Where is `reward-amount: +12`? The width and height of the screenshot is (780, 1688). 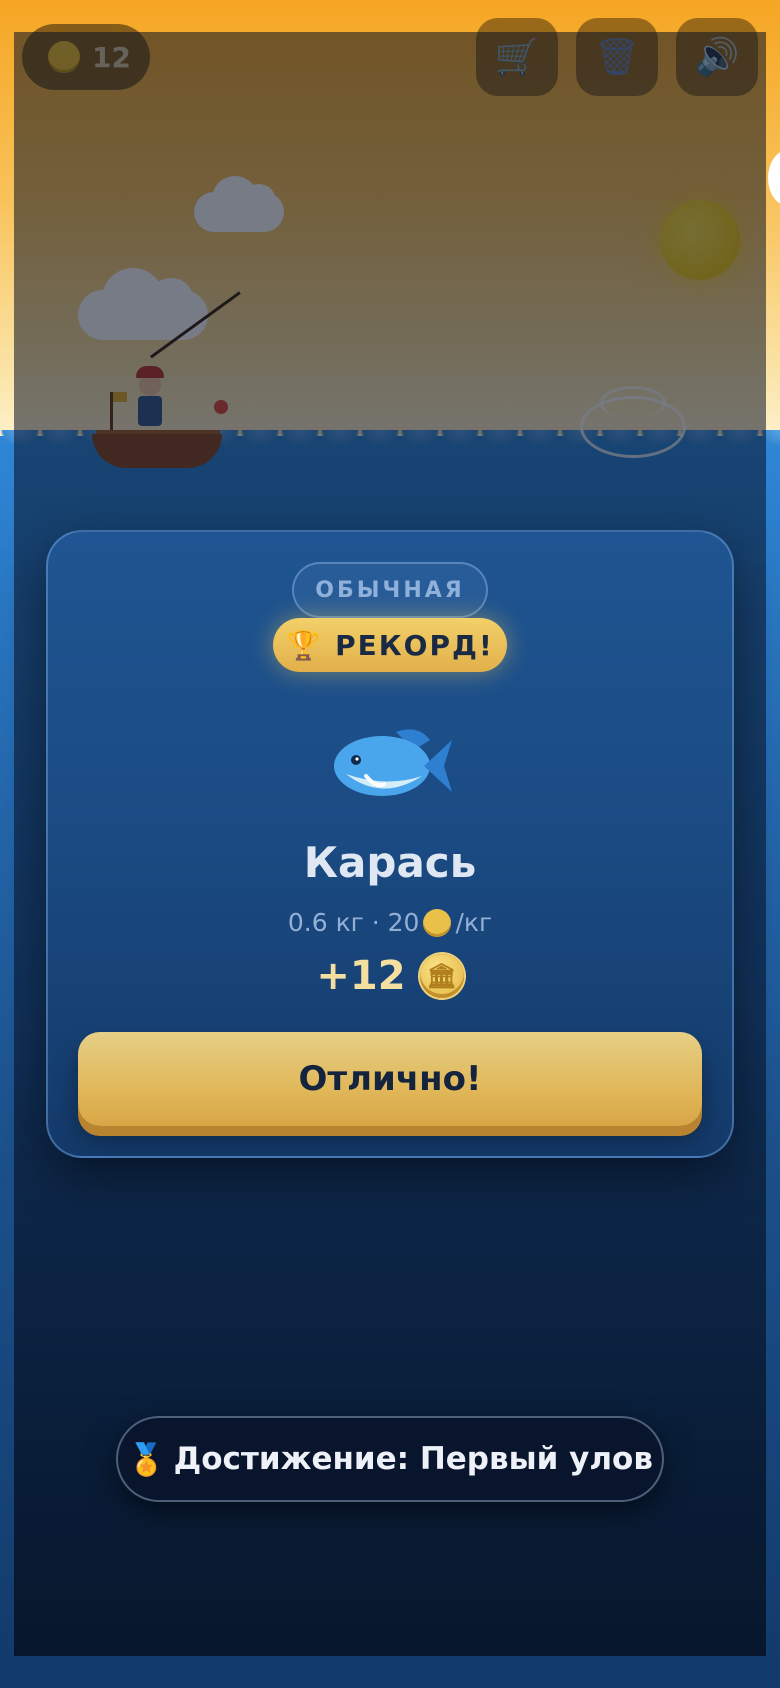
reward-amount: +12 is located at coordinates (361, 976).